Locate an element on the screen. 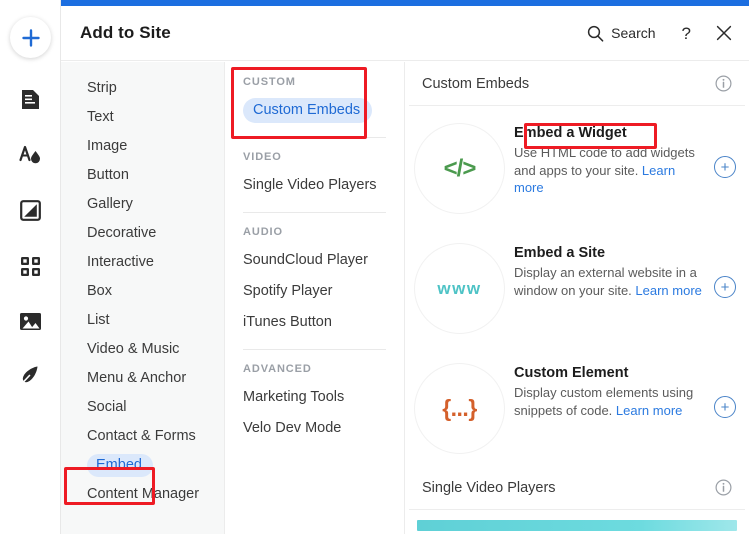 The height and width of the screenshot is (534, 749). category-item: Social is located at coordinates (142, 407).